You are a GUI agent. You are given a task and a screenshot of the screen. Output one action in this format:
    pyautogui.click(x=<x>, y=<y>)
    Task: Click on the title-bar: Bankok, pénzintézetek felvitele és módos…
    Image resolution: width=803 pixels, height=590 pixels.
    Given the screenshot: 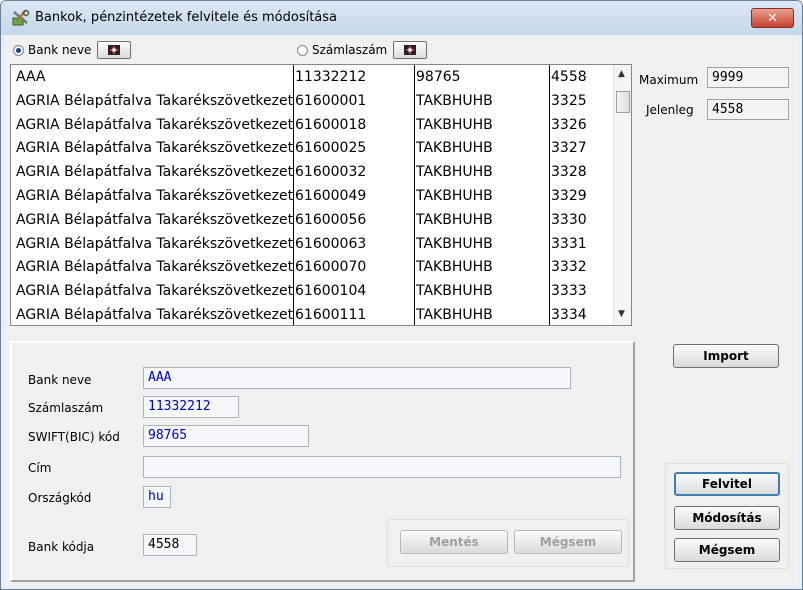 What is the action you would take?
    pyautogui.click(x=401, y=18)
    